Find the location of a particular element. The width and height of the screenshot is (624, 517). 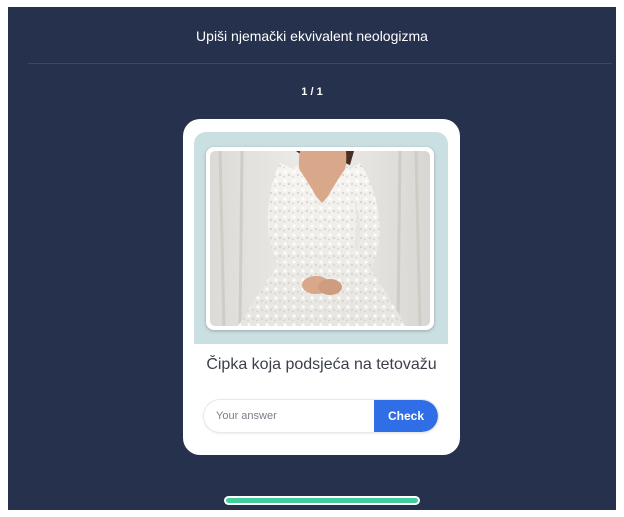

answer-row: Check is located at coordinates (321, 416).